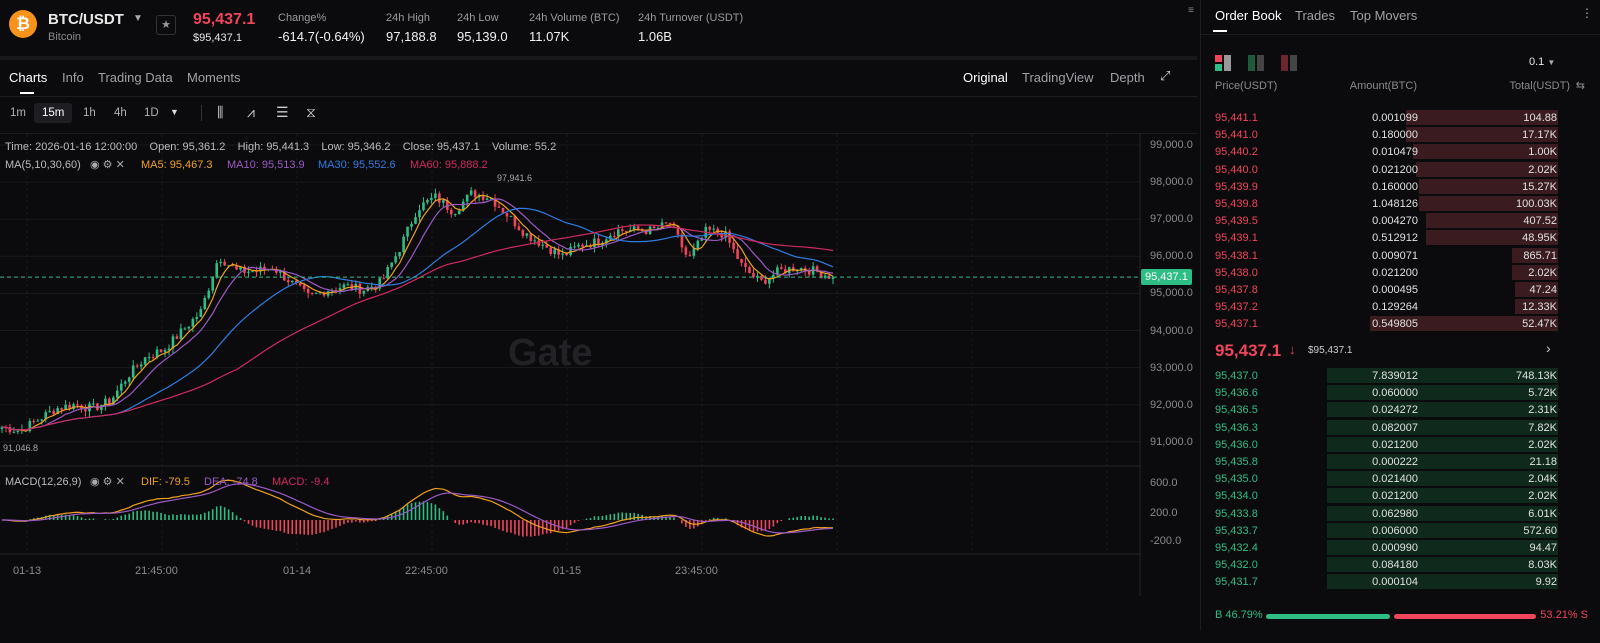 Image resolution: width=1600 pixels, height=643 pixels. What do you see at coordinates (1400, 564) in the screenshot?
I see `bid-row: 95,432.0 0.084180 8.03K` at bounding box center [1400, 564].